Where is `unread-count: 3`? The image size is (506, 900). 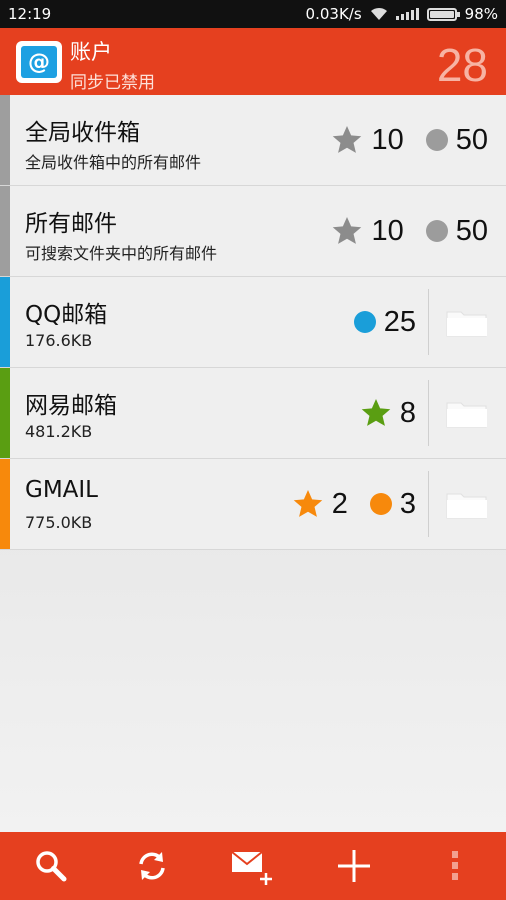
unread-count: 3 is located at coordinates (392, 504).